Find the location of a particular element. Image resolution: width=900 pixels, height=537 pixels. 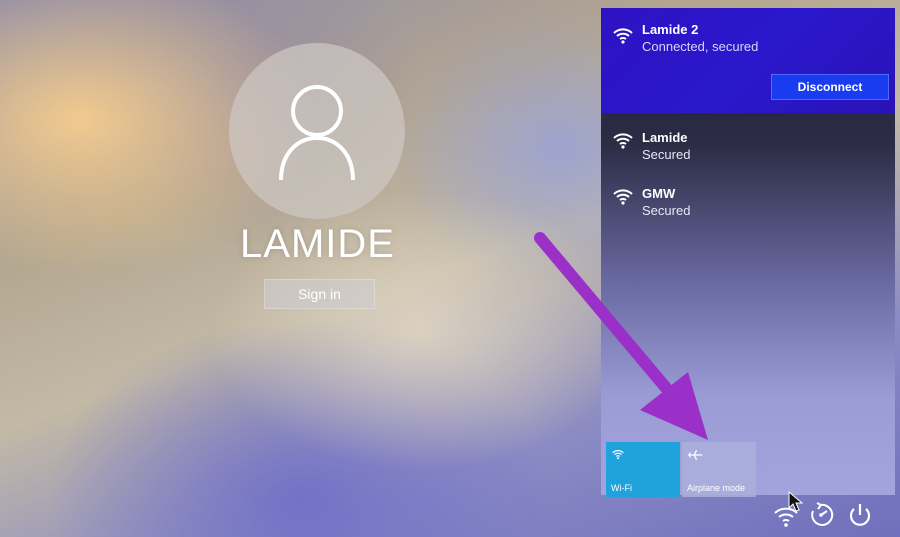

network-status: Connected, secured is located at coordinates (700, 46).